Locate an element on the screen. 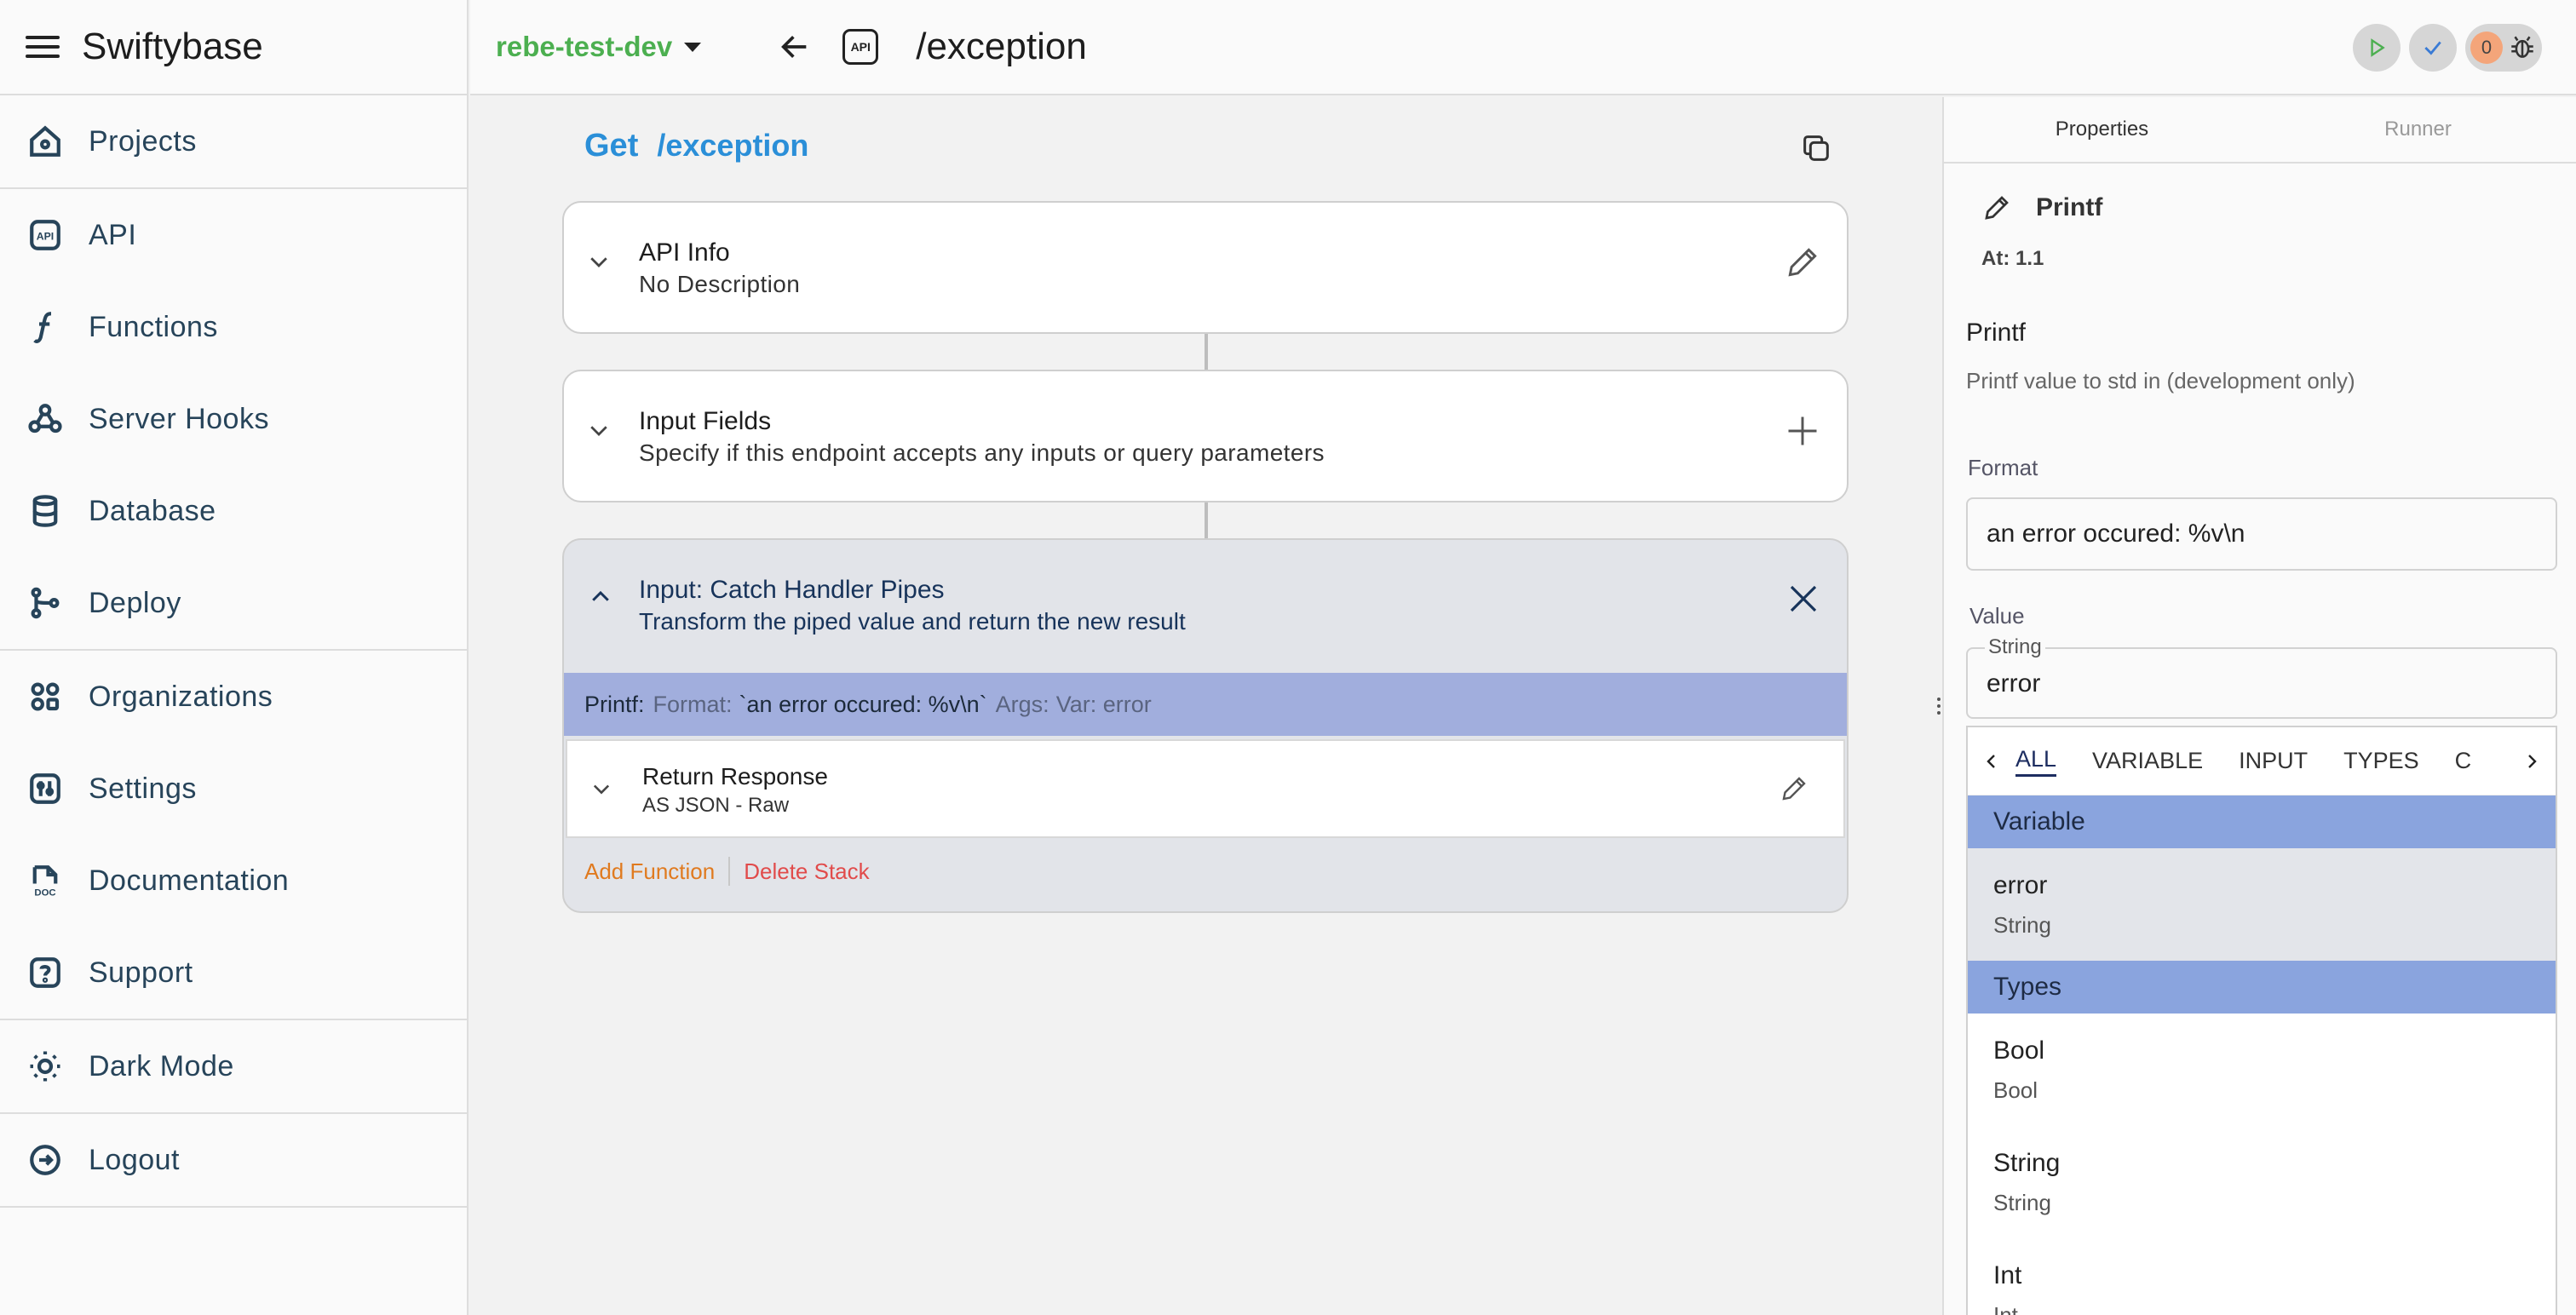 The image size is (2576, 1315). value-label: Value is located at coordinates (1997, 616).